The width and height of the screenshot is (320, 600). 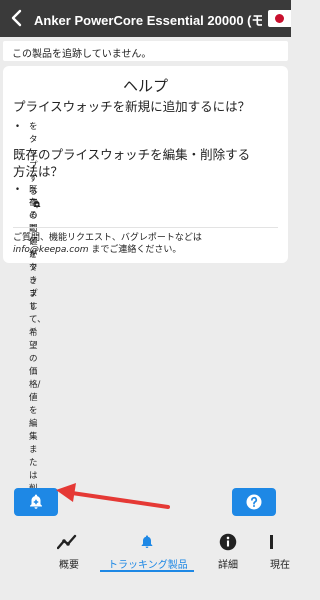 I want to click on back-chevron-icon, so click(x=17, y=18).